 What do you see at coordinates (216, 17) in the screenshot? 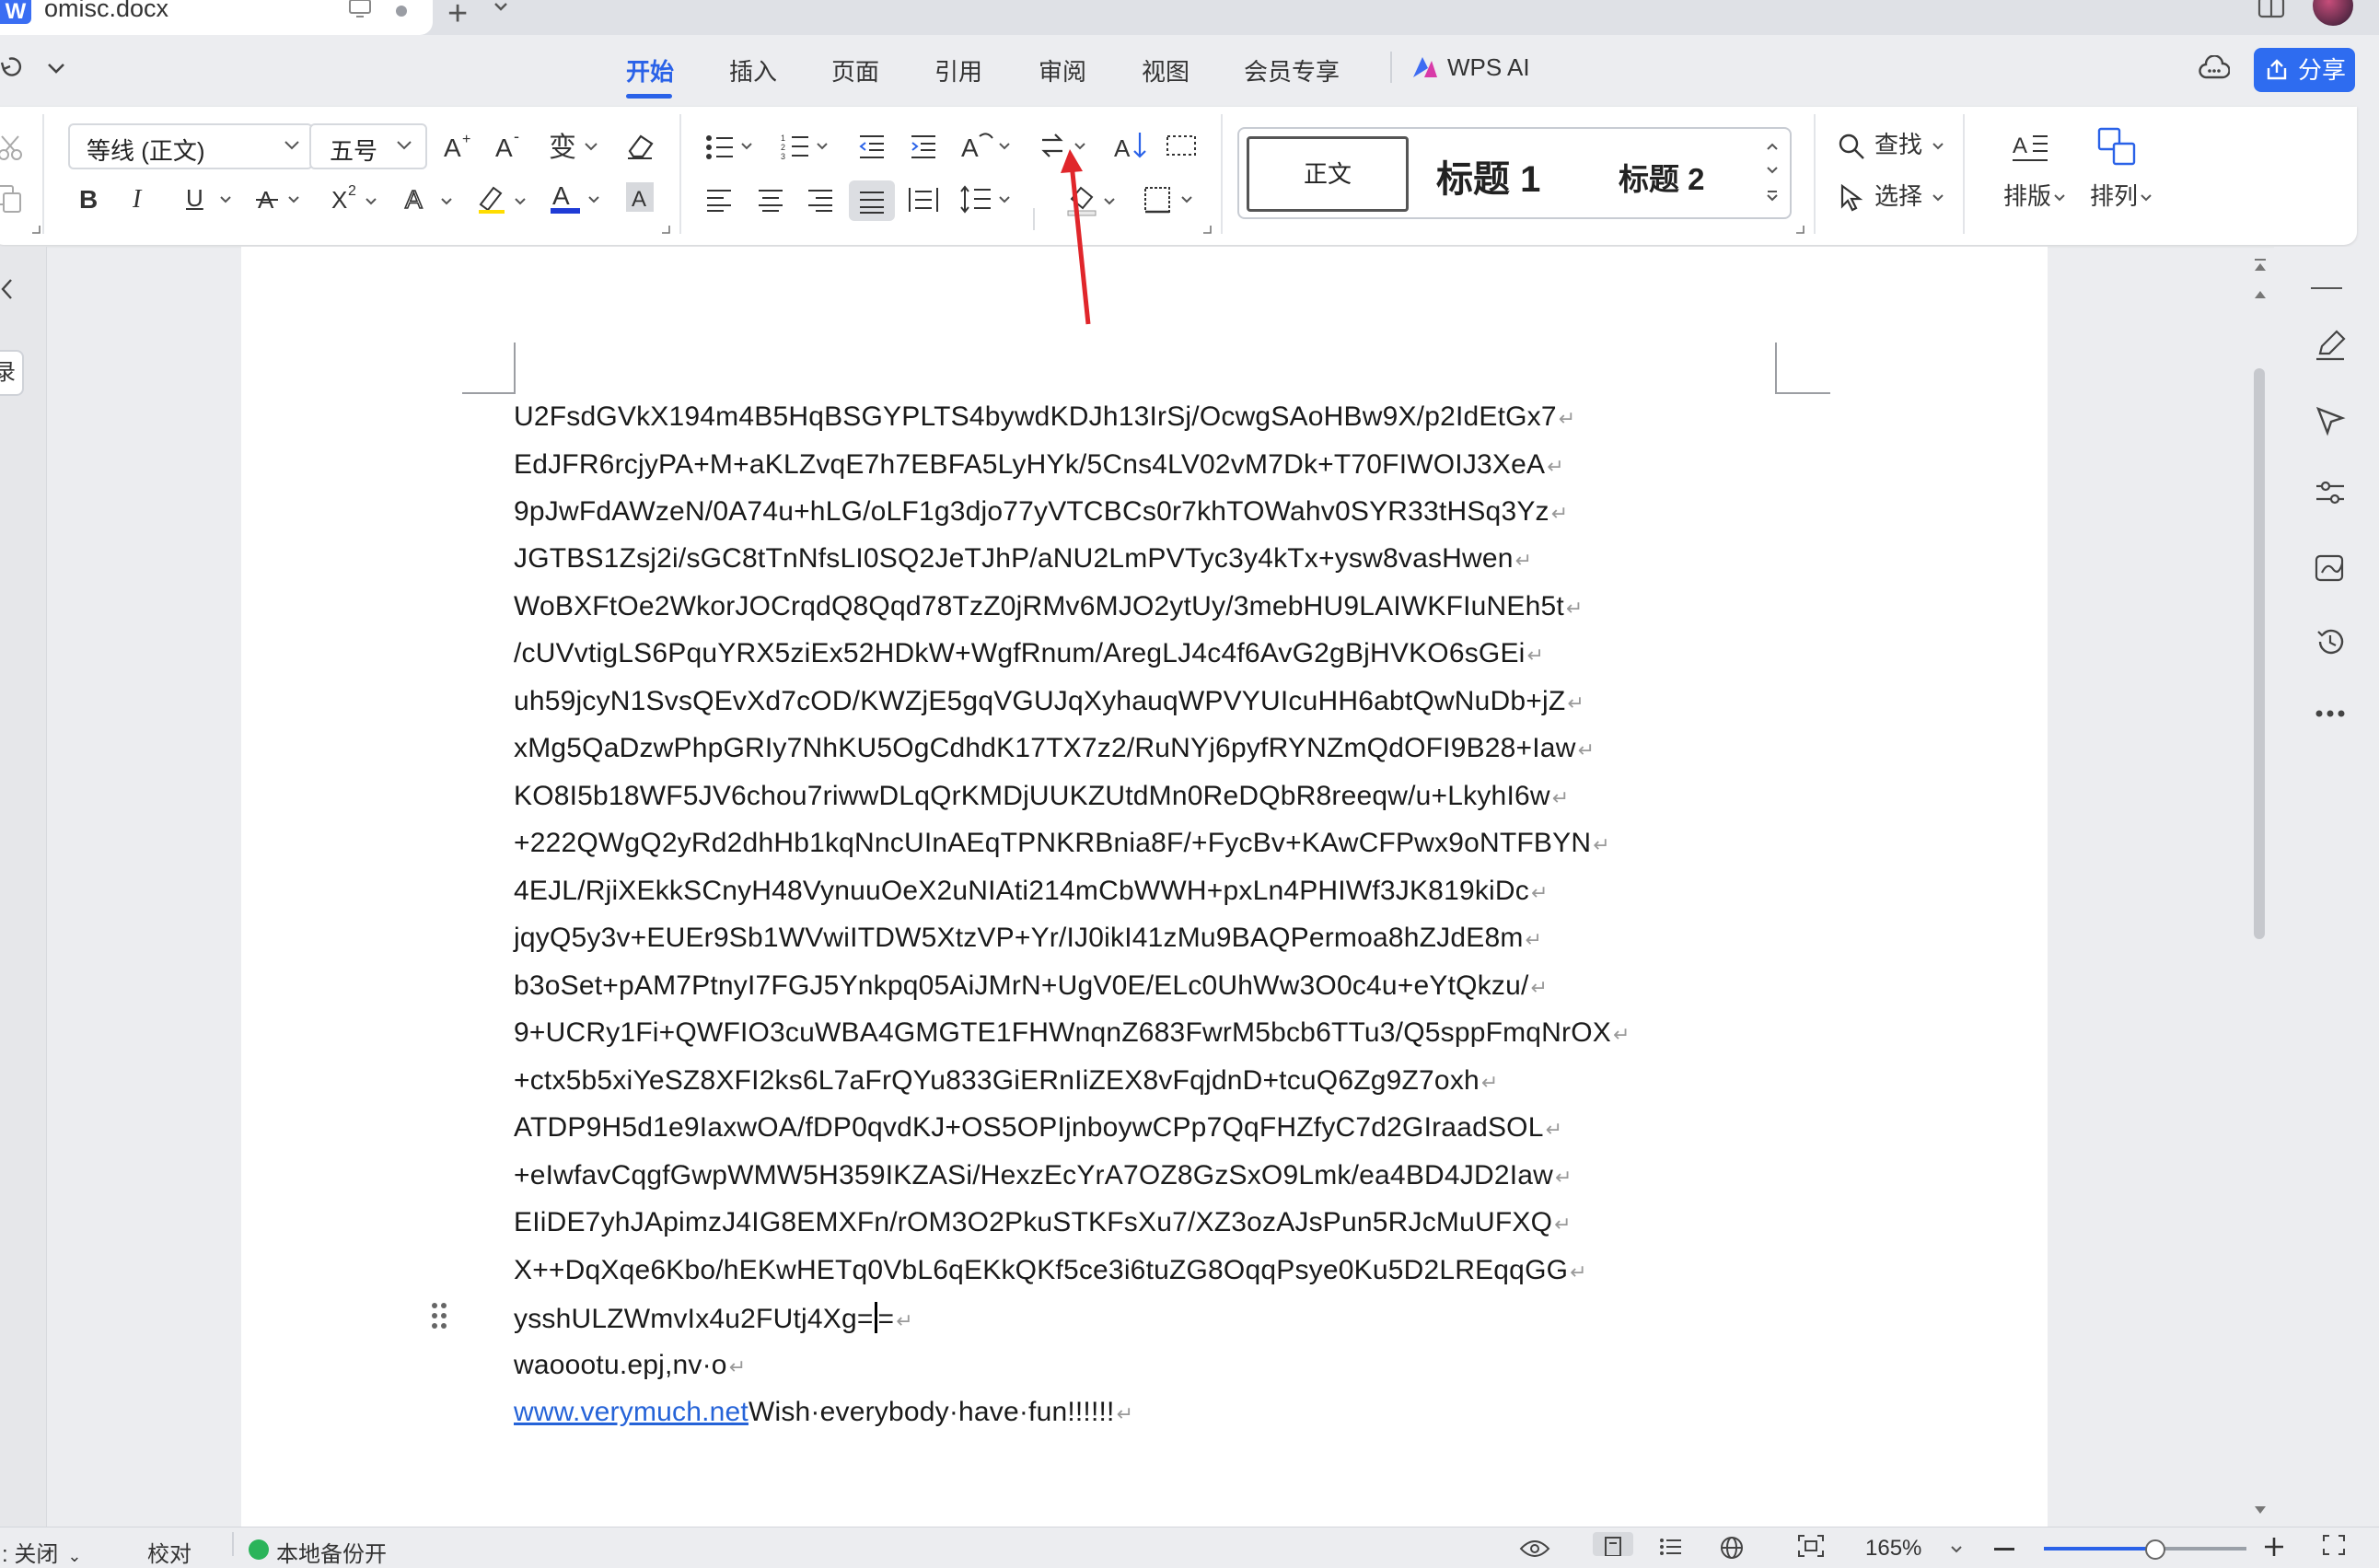
I see `document-tab: W omisc.docx` at bounding box center [216, 17].